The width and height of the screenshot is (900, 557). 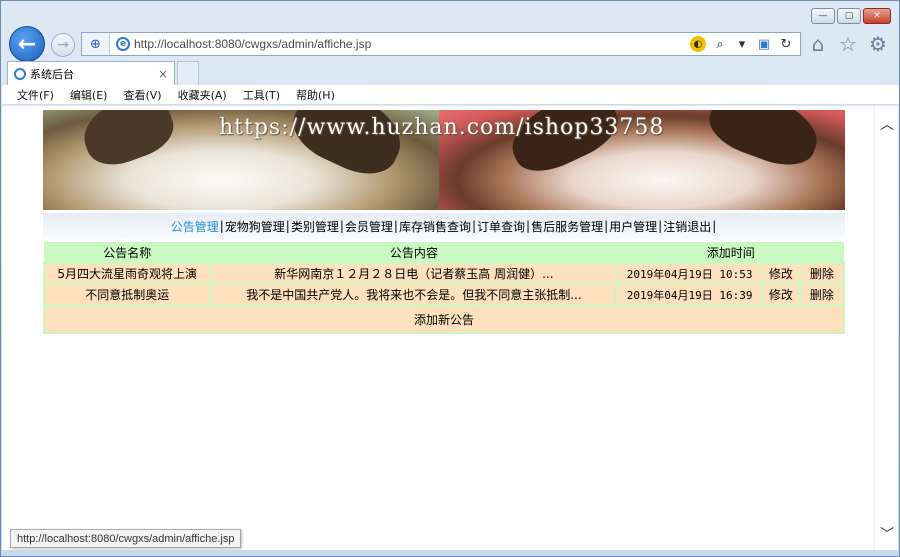 I want to click on compatibility-view-icon: ◐, so click(x=698, y=44).